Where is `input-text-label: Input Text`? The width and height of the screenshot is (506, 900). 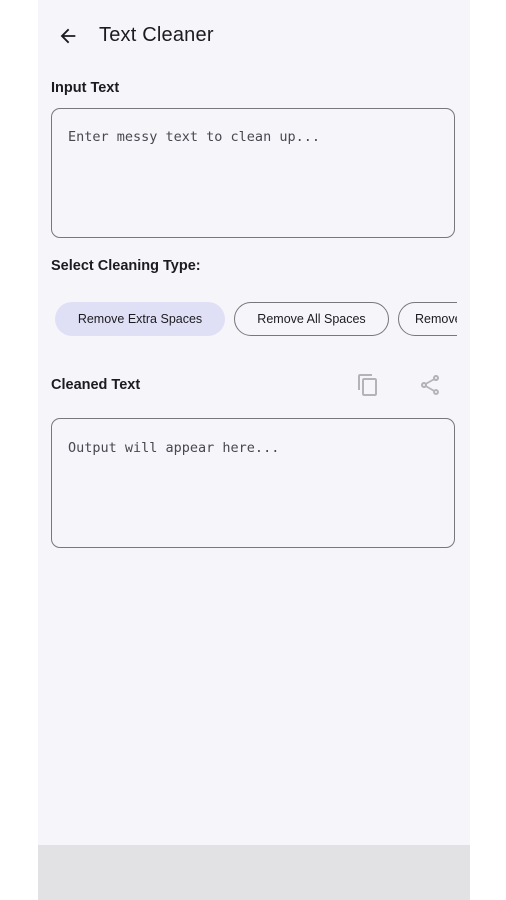
input-text-label: Input Text is located at coordinates (85, 88).